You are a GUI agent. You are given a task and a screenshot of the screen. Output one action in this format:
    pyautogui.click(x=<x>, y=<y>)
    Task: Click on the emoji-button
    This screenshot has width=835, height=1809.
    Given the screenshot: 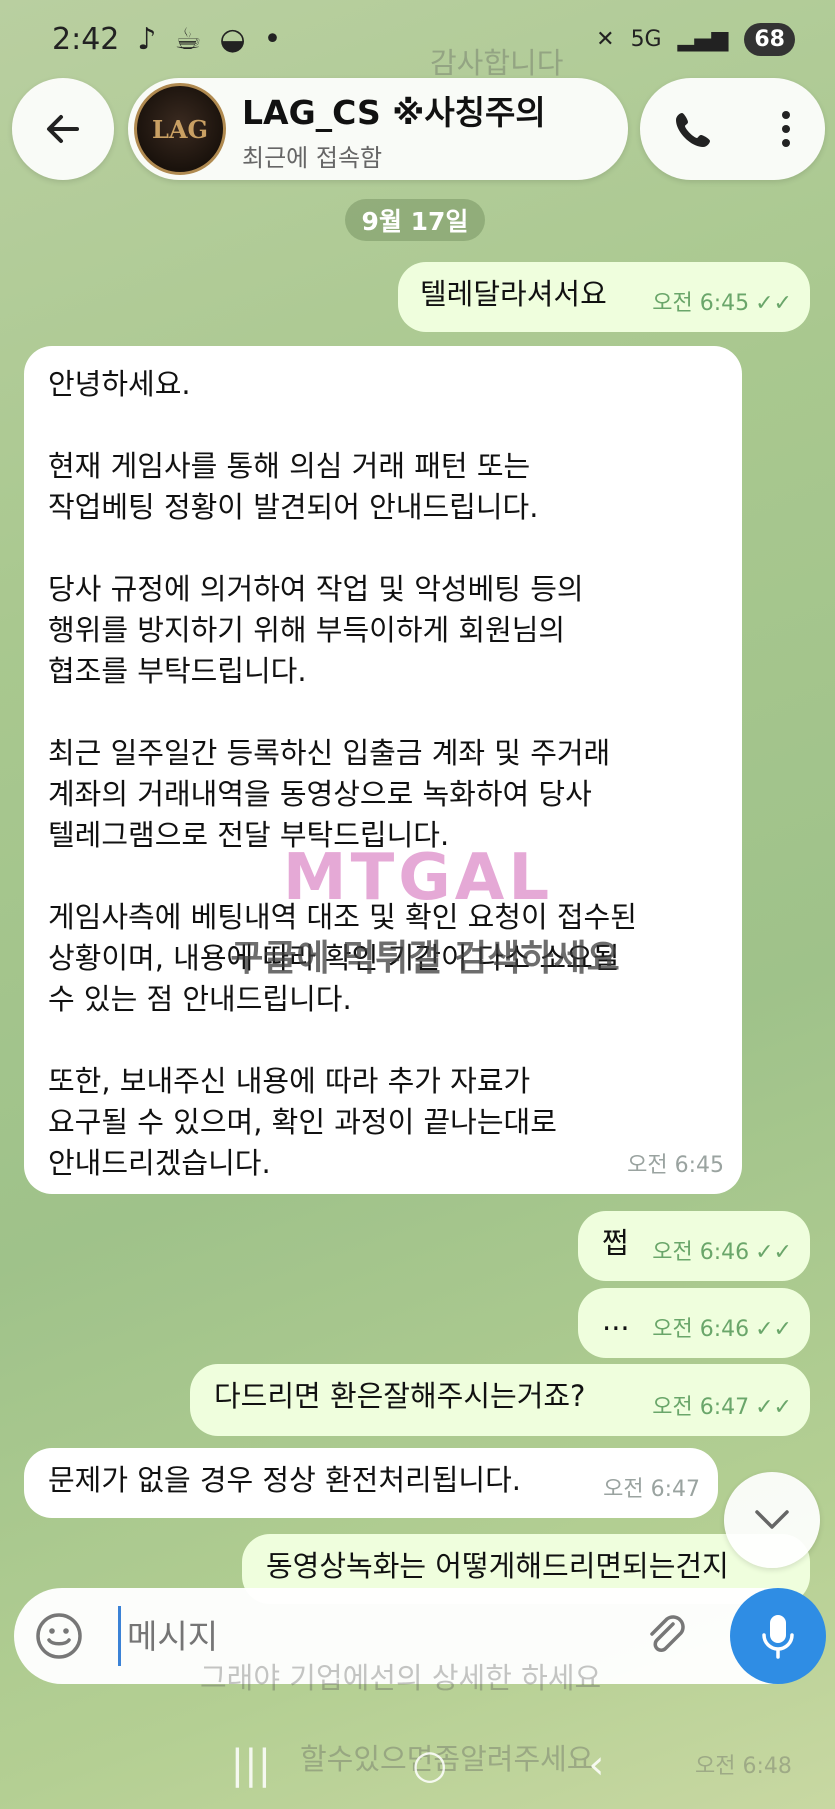 What is the action you would take?
    pyautogui.click(x=59, y=1636)
    